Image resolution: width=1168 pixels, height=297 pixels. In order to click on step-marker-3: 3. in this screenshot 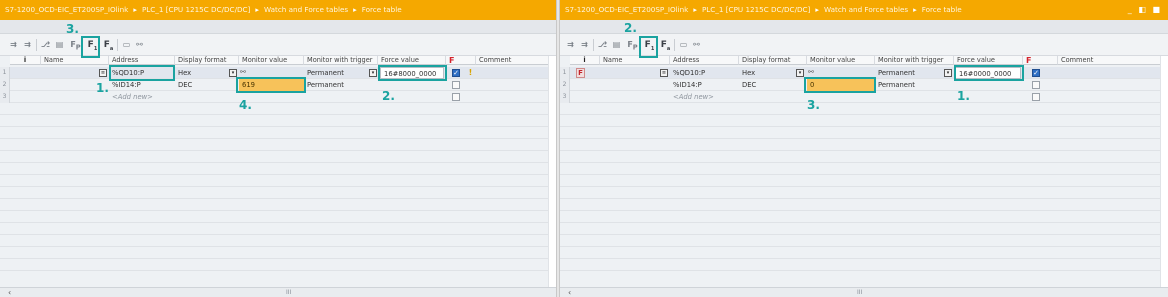, I will do `click(813, 105)`.